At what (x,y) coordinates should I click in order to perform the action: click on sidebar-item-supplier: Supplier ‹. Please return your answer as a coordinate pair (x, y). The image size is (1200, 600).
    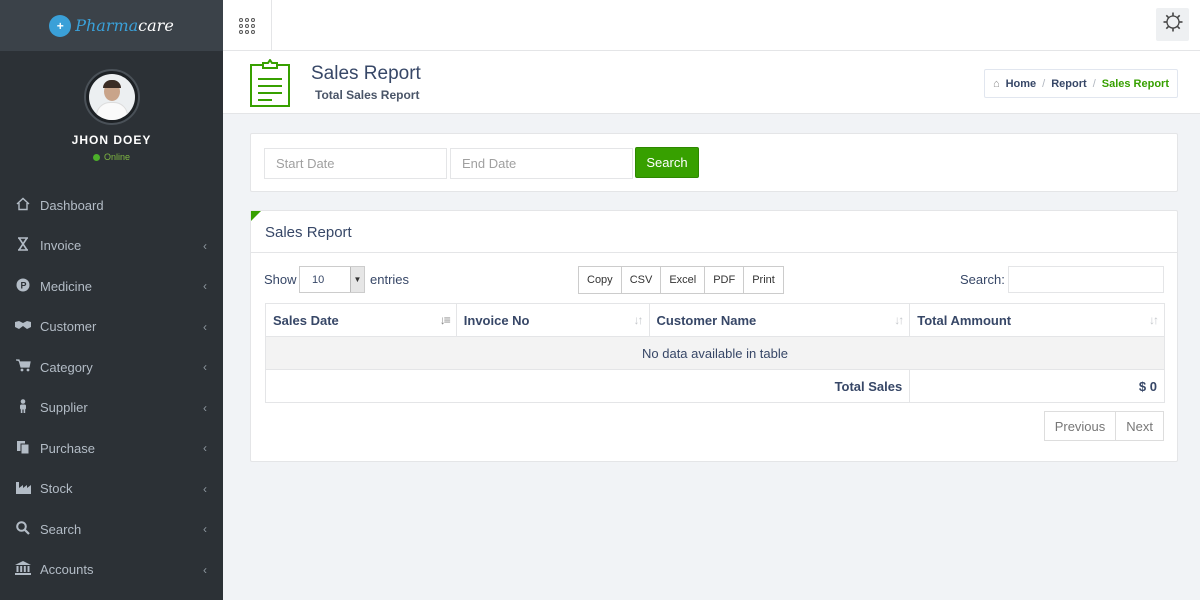
    Looking at the image, I should click on (111, 408).